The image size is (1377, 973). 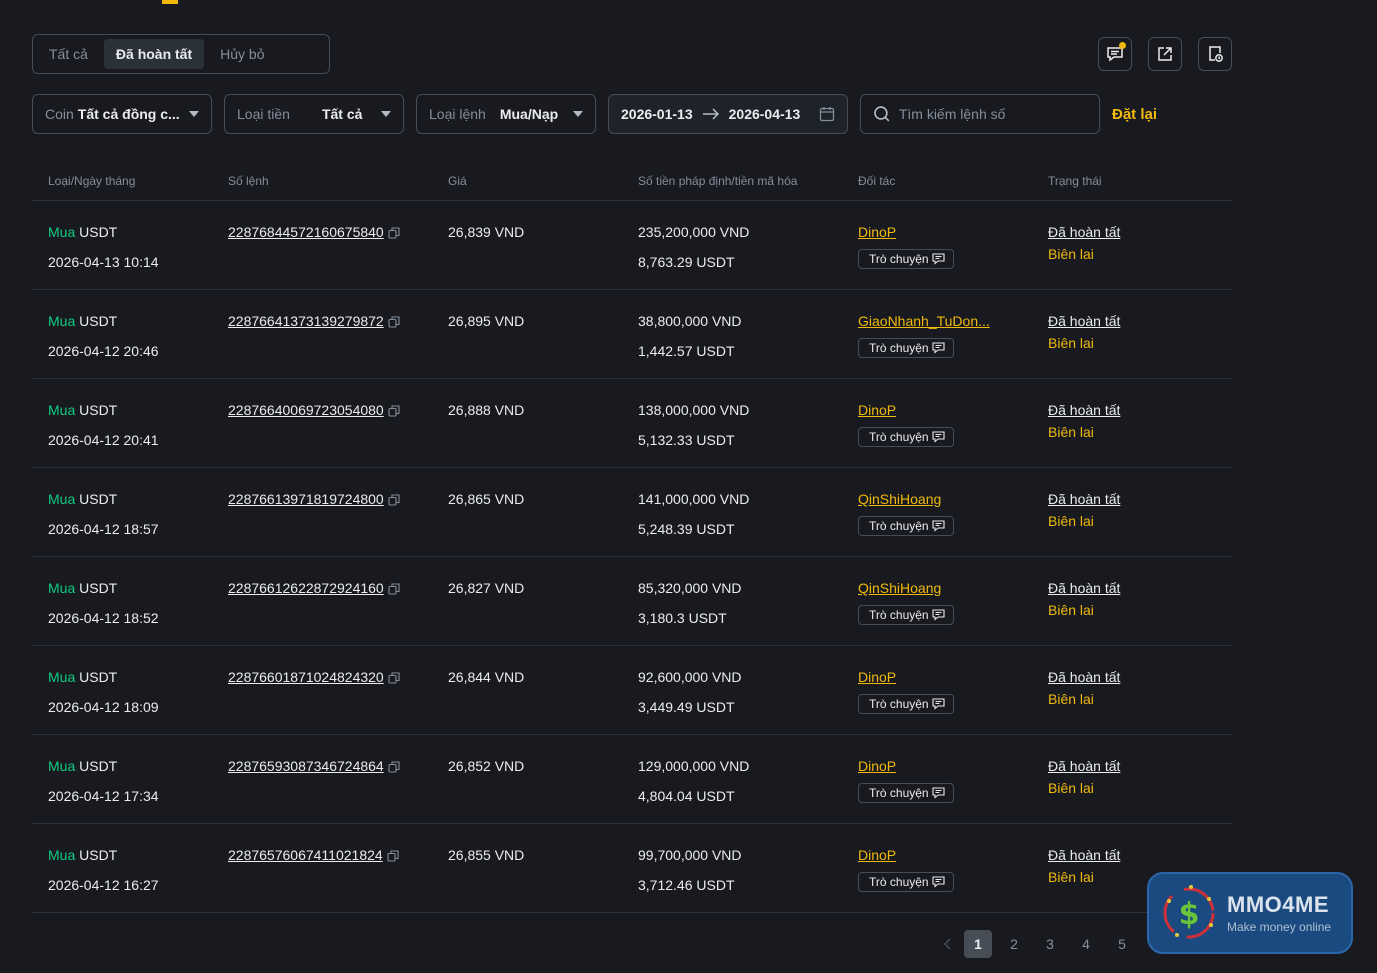 What do you see at coordinates (710, 114) in the screenshot?
I see `arrow-right-icon` at bounding box center [710, 114].